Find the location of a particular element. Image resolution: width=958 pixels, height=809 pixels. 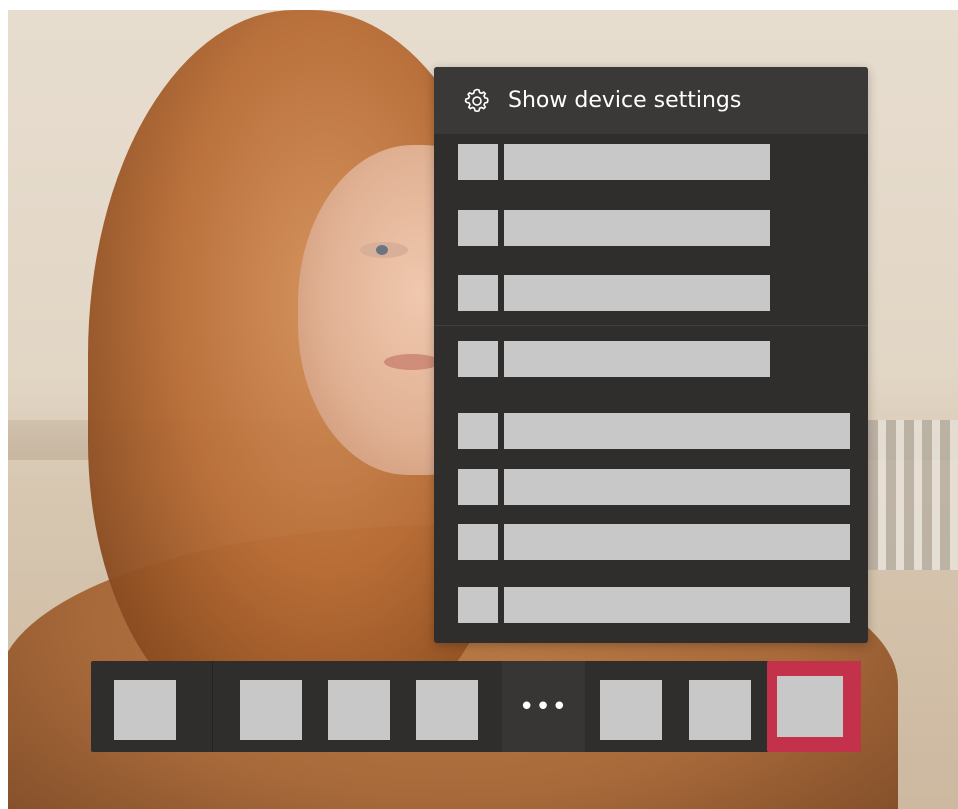

show-device-settings-item: Show device settings is located at coordinates (651, 100).